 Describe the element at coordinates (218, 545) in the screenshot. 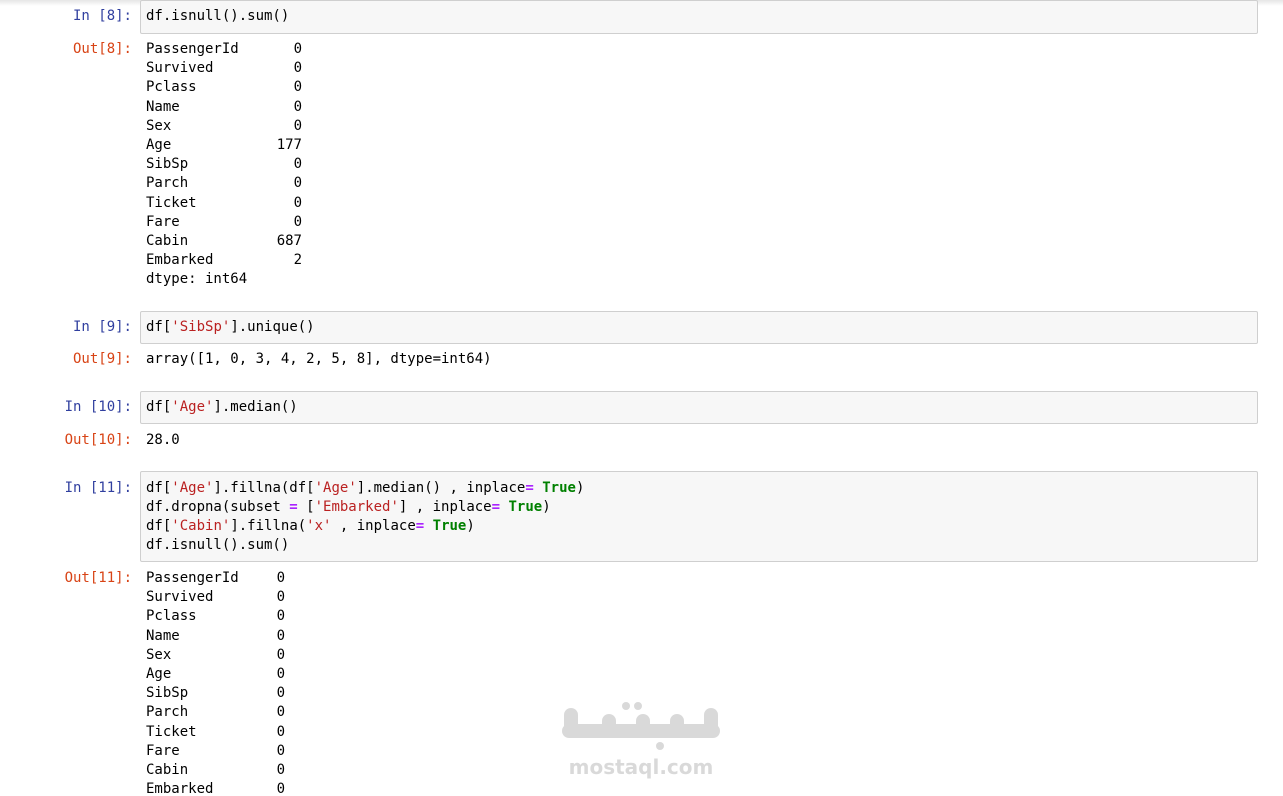

I see `cell-11-code-line-4: df.isnull().sum()` at that location.